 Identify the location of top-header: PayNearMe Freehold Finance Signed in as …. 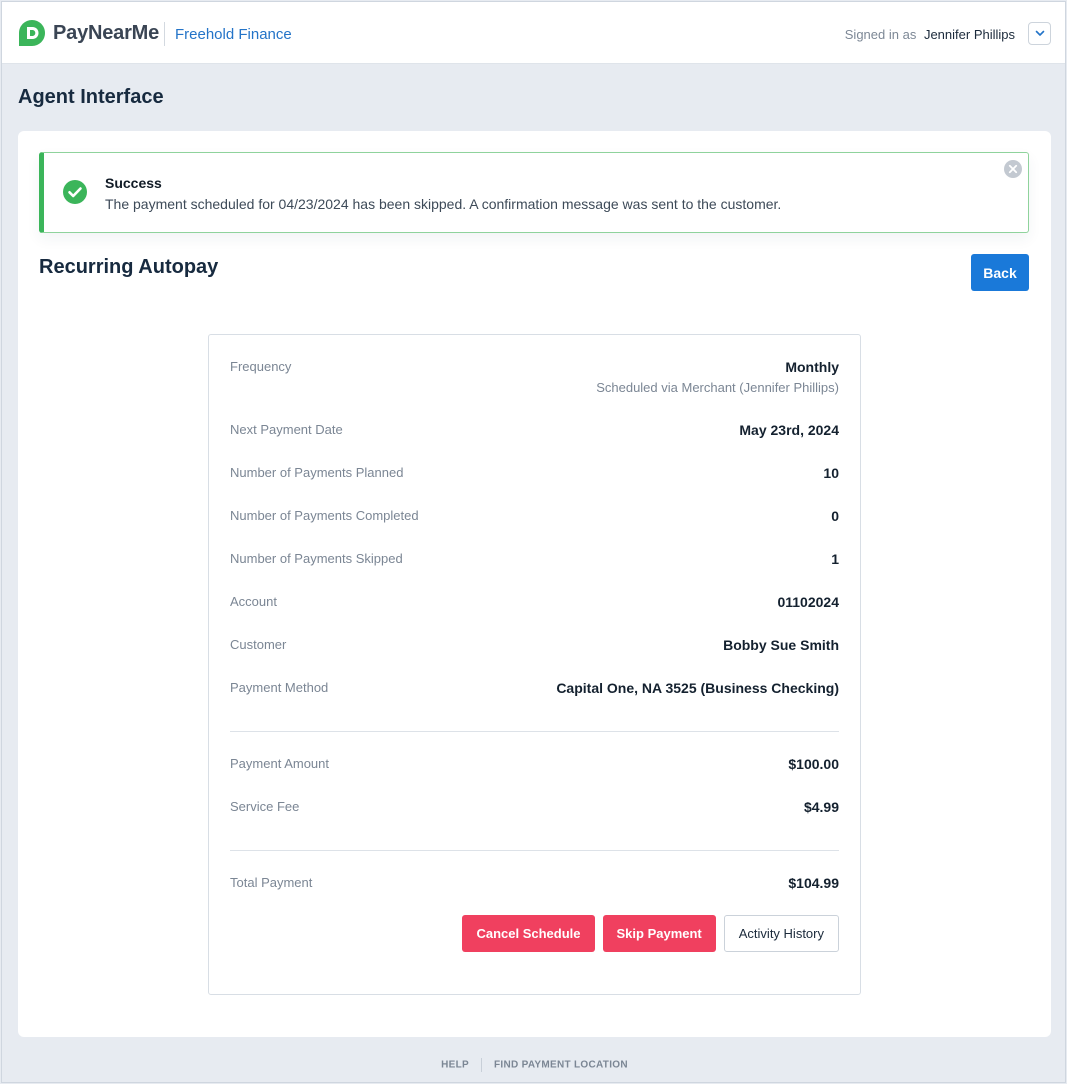
(533, 33).